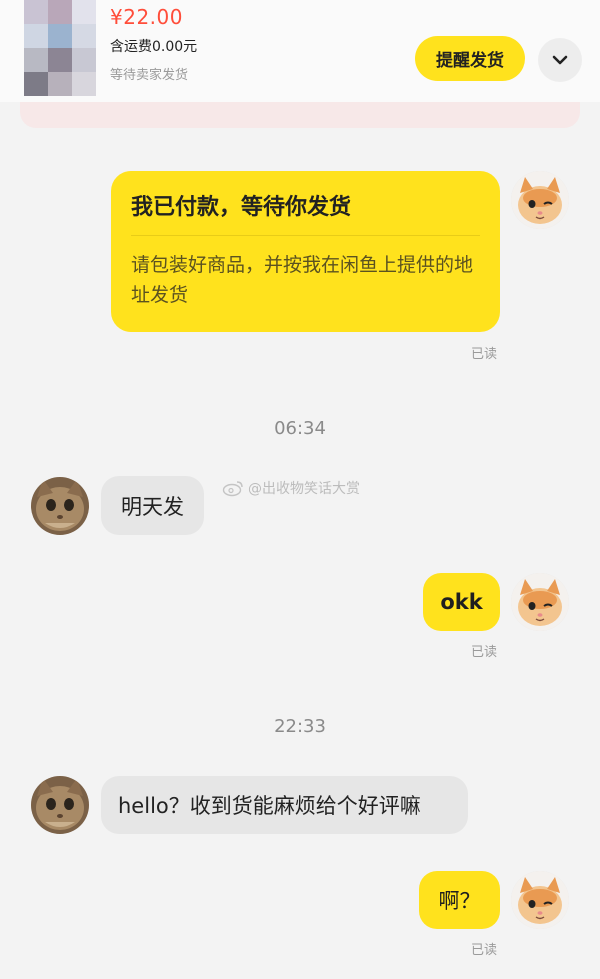 The width and height of the screenshot is (600, 979). What do you see at coordinates (305, 235) in the screenshot?
I see `card-divider` at bounding box center [305, 235].